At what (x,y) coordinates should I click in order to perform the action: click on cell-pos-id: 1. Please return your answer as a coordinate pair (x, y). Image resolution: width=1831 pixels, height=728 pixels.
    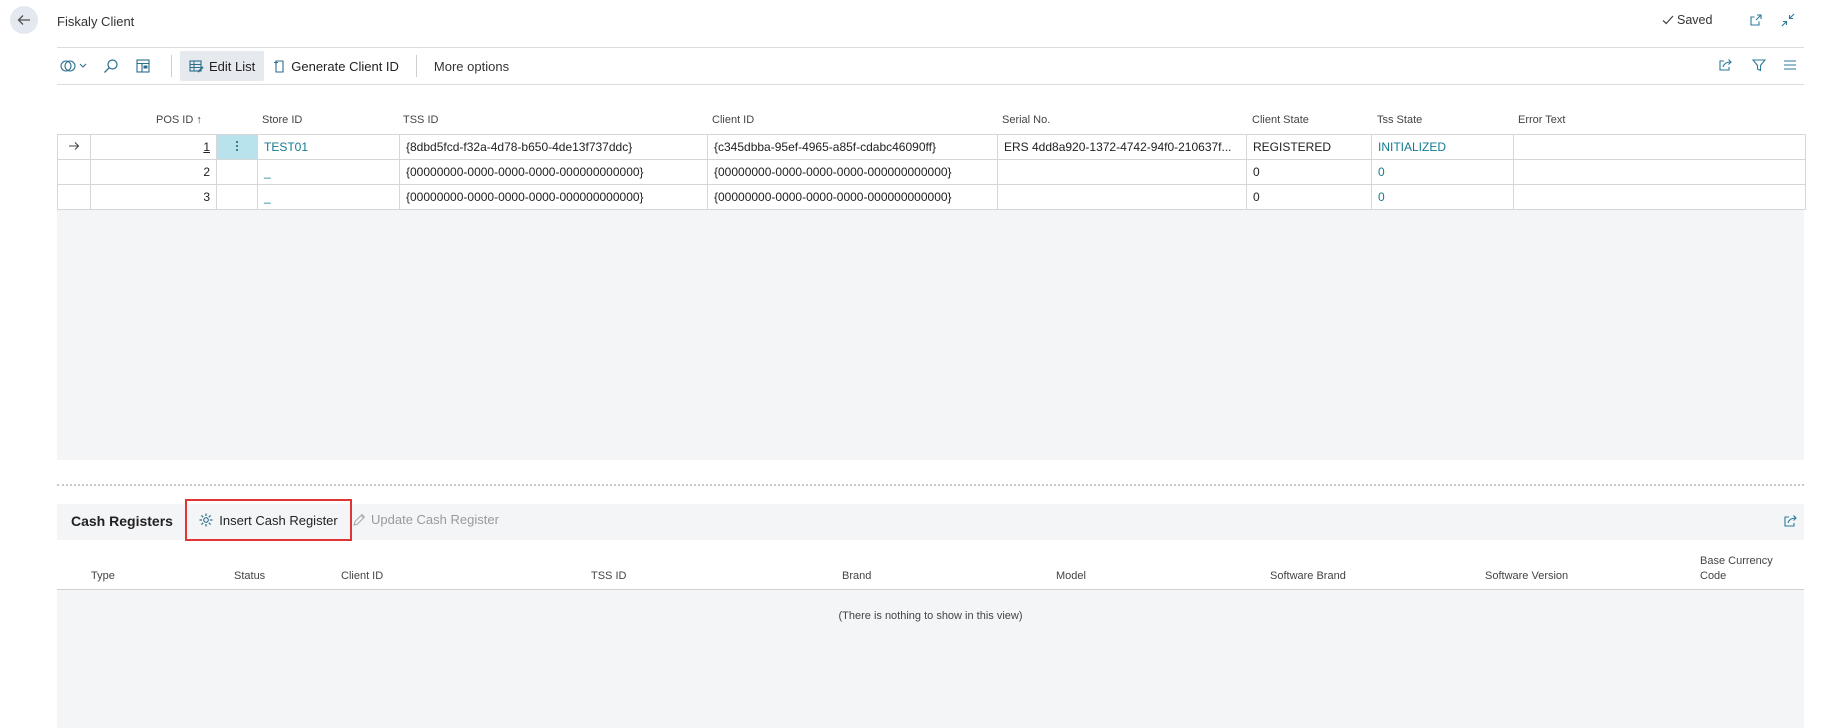
    Looking at the image, I should click on (153, 147).